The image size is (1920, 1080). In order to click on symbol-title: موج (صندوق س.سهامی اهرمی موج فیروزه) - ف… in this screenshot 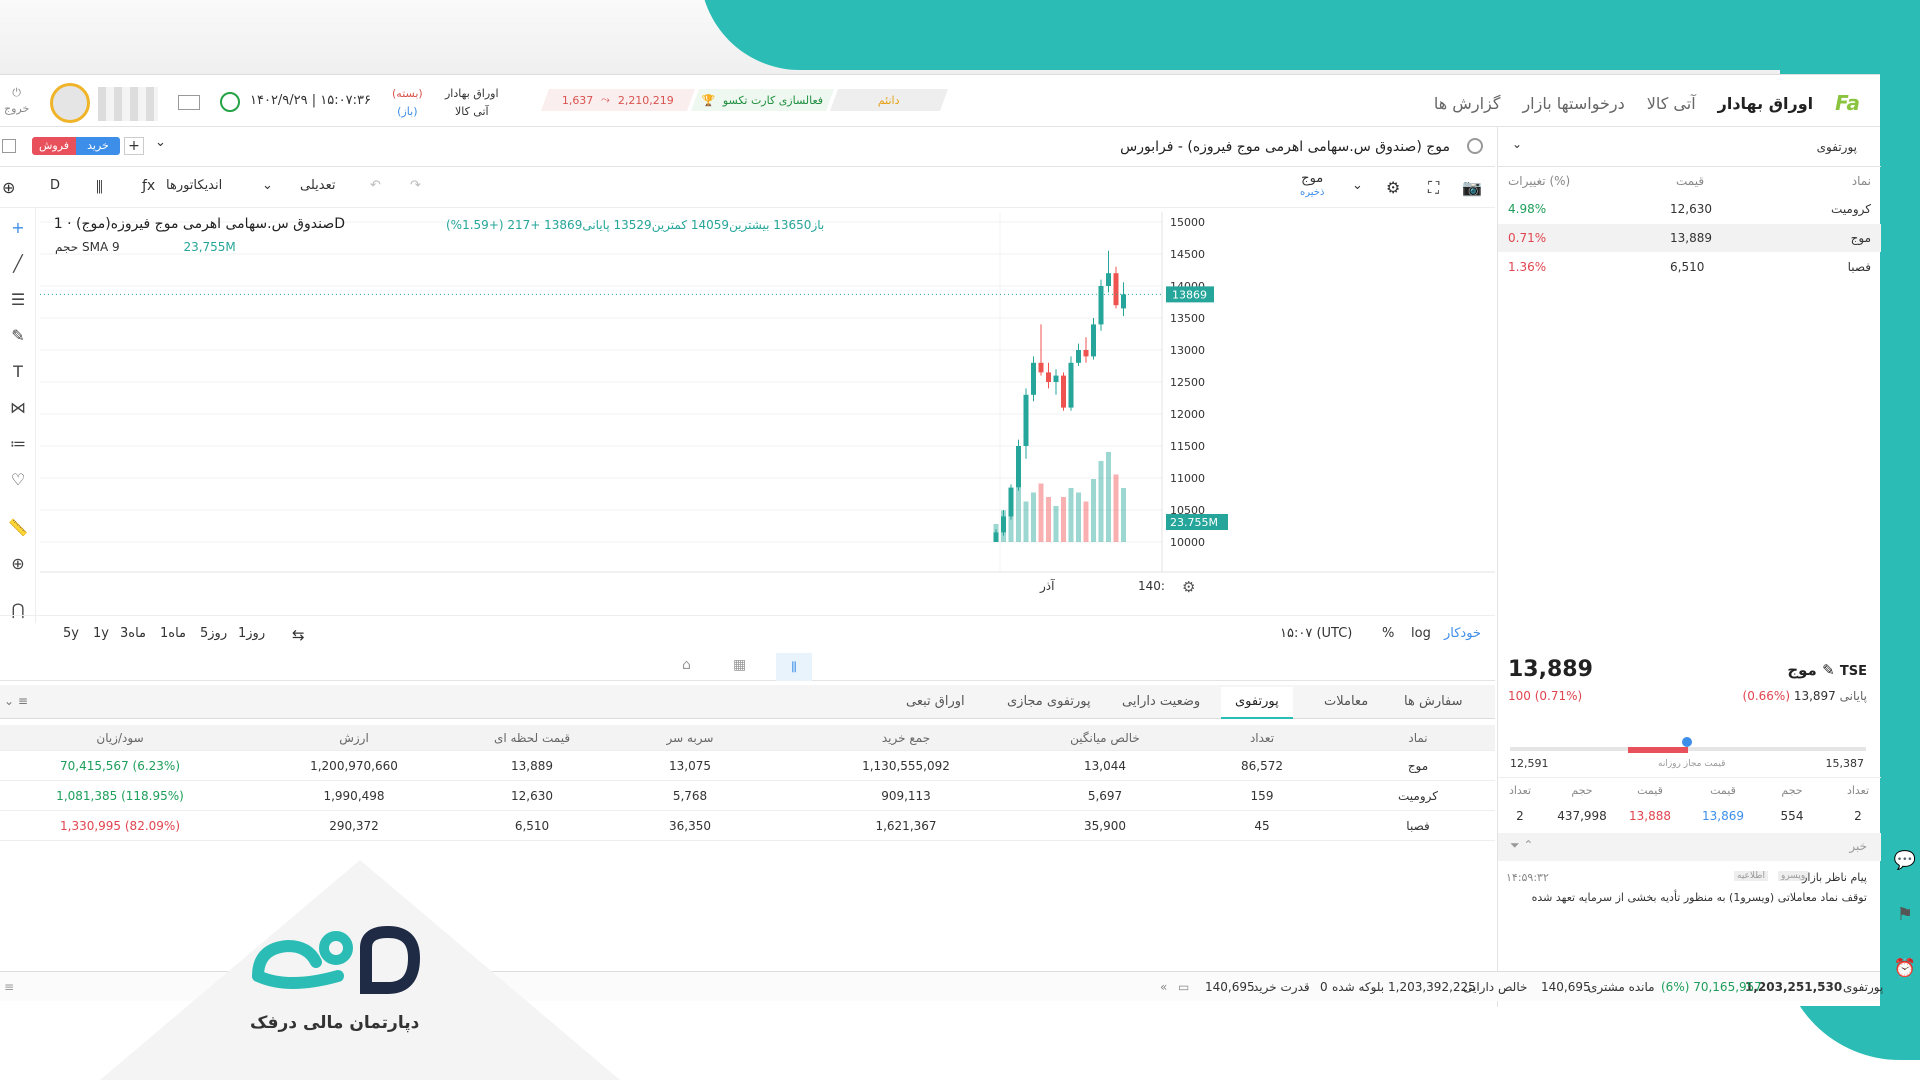, I will do `click(1285, 147)`.